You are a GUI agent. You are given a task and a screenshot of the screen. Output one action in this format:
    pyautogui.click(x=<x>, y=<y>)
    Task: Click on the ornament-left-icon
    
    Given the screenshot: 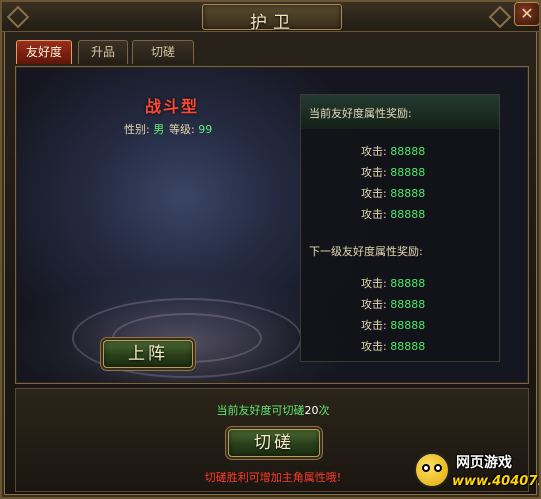 What is the action you would take?
    pyautogui.click(x=18, y=17)
    